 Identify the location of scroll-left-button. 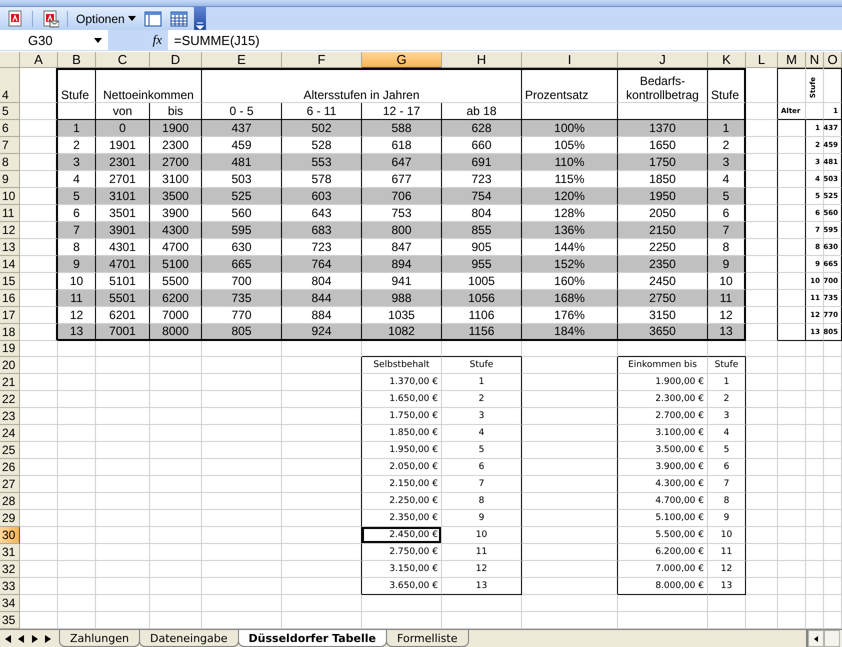
(816, 638).